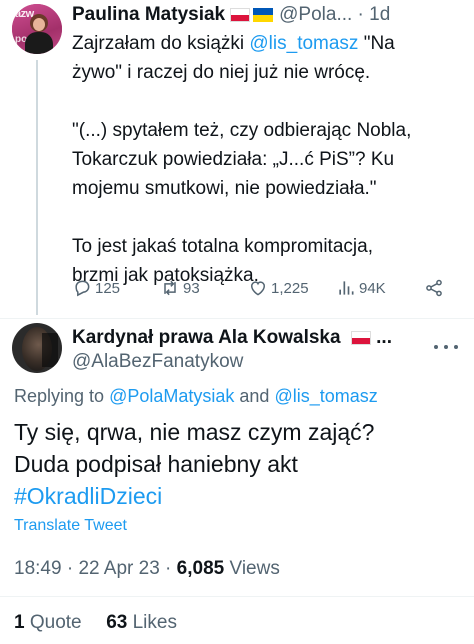 The width and height of the screenshot is (474, 644). I want to click on tweet1-actions: 125 93 1,225 94K, so click(262, 290).